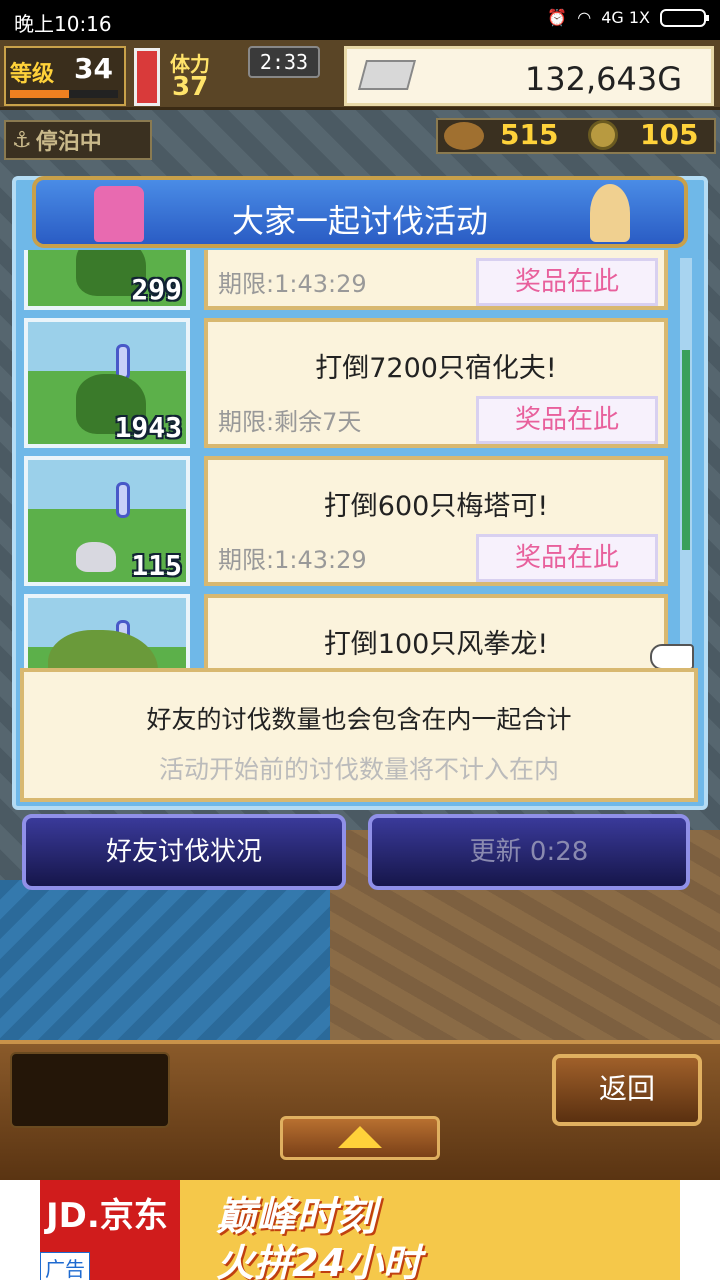 The image size is (720, 1280). What do you see at coordinates (170, 960) in the screenshot?
I see `water-area` at bounding box center [170, 960].